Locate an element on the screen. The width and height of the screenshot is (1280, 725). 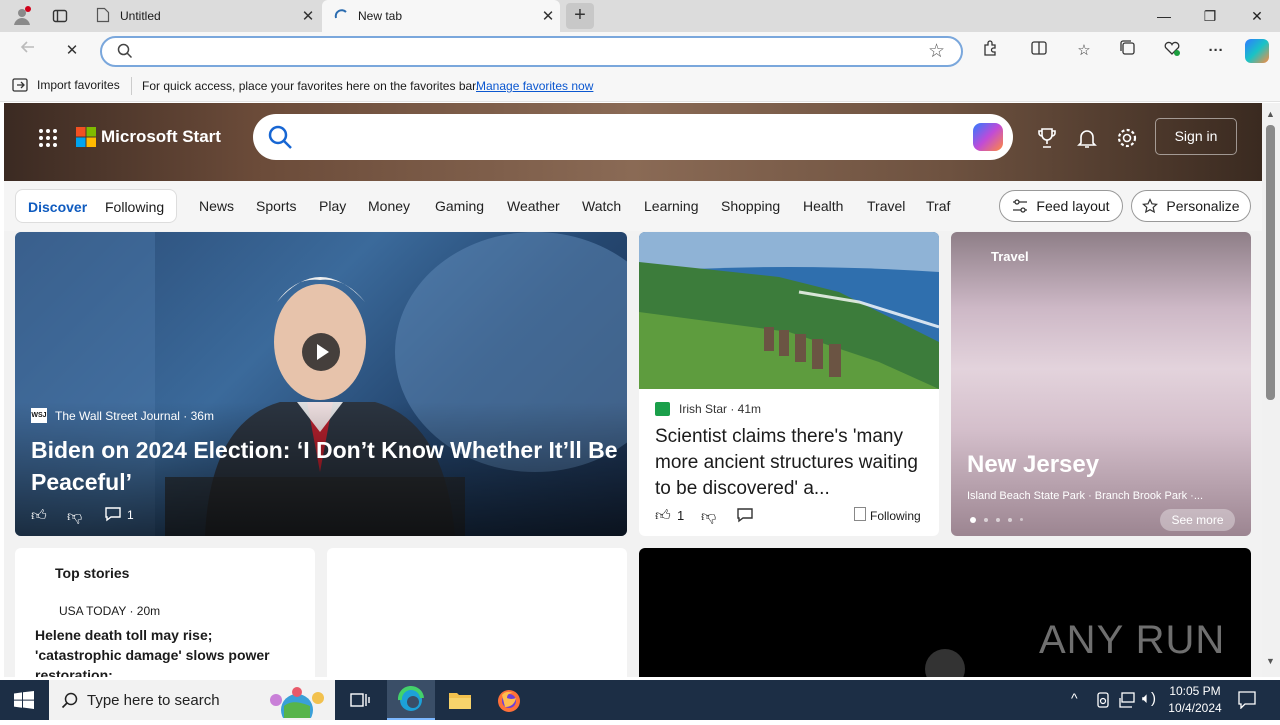
nav-watch: Watch is located at coordinates (601, 206).